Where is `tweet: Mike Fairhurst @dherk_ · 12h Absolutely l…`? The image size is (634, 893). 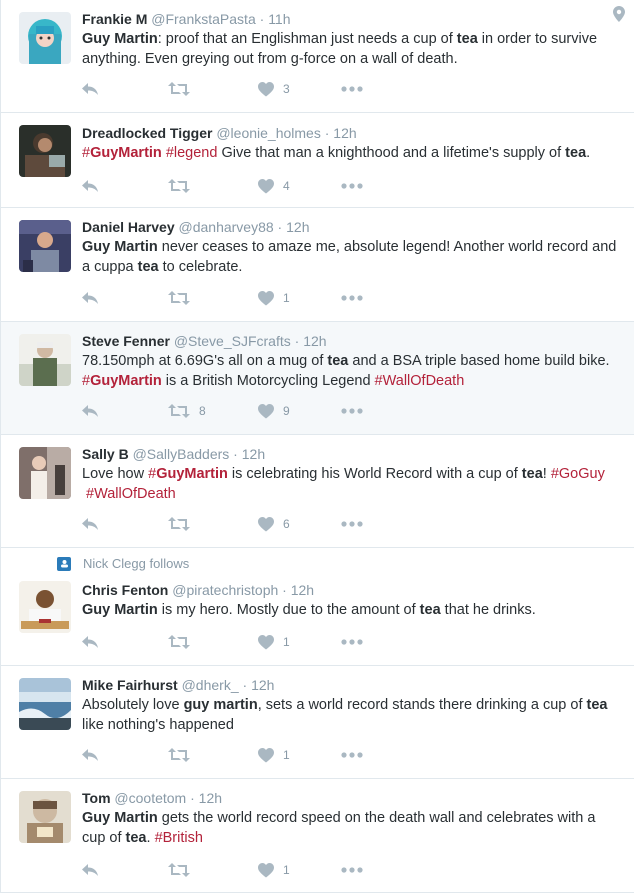
tweet: Mike Fairhurst @dherk_ · 12h Absolutely l… is located at coordinates (317, 722).